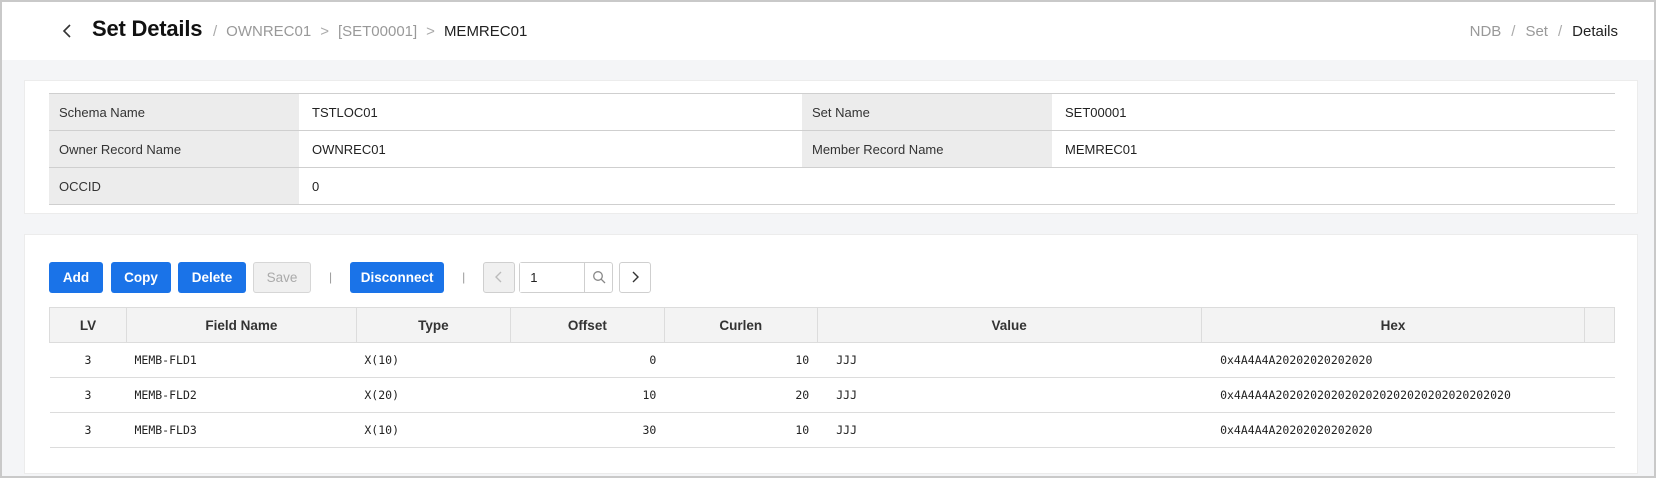 Image resolution: width=1656 pixels, height=478 pixels. Describe the element at coordinates (174, 186) in the screenshot. I see `occid-label: OCCID` at that location.